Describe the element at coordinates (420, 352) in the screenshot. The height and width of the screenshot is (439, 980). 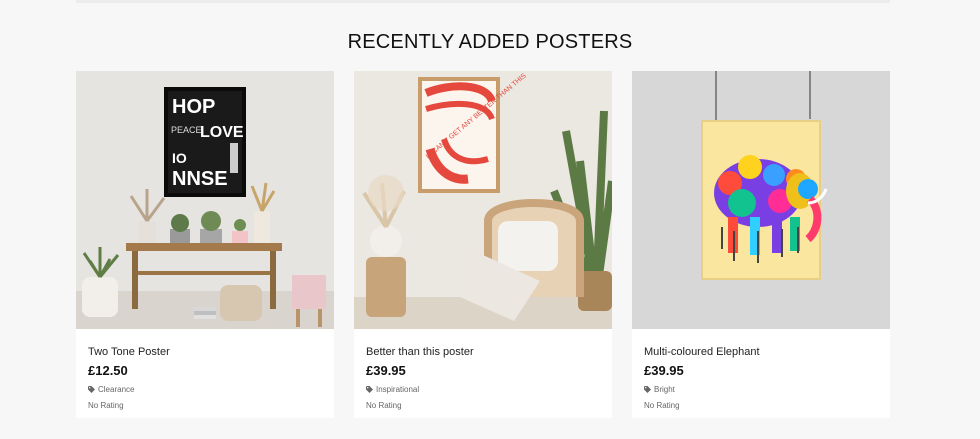
I see `product-title: Better than this poster` at that location.